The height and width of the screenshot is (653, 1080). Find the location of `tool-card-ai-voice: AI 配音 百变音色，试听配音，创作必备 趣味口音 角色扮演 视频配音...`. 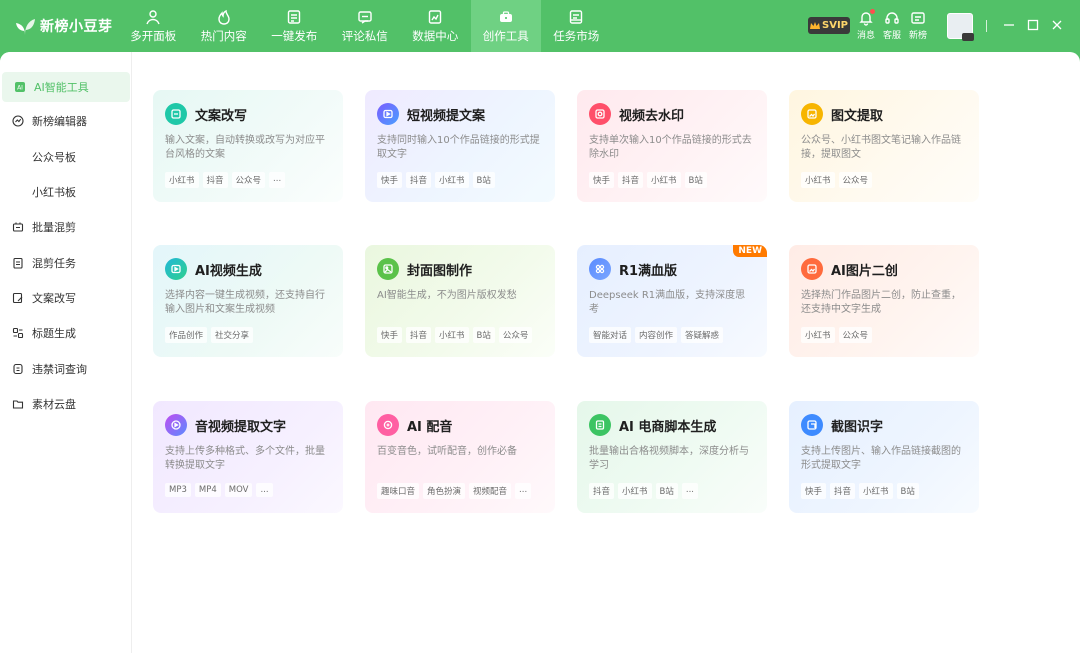

tool-card-ai-voice: AI 配音 百变音色，试听配音，创作必备 趣味口音 角色扮演 视频配音... is located at coordinates (460, 457).